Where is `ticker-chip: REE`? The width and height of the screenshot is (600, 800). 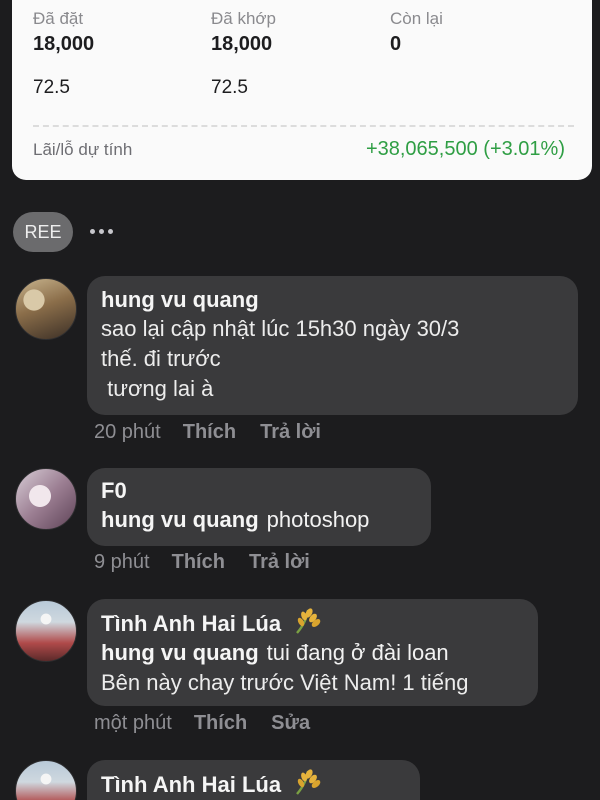
ticker-chip: REE is located at coordinates (43, 232).